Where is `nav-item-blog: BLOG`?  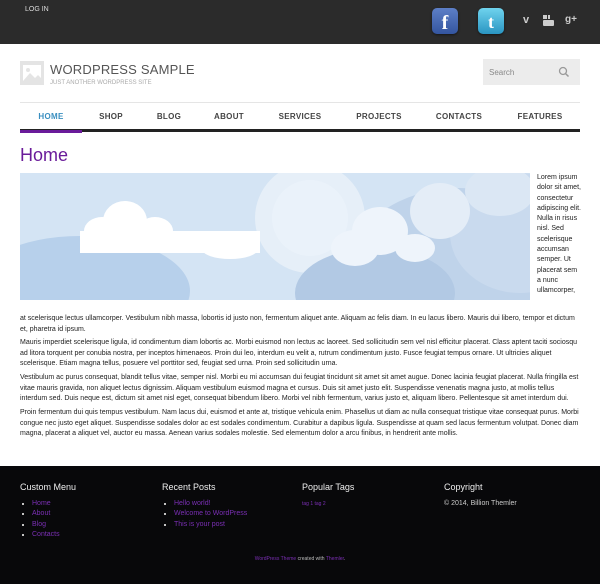
nav-item-blog: BLOG is located at coordinates (169, 116).